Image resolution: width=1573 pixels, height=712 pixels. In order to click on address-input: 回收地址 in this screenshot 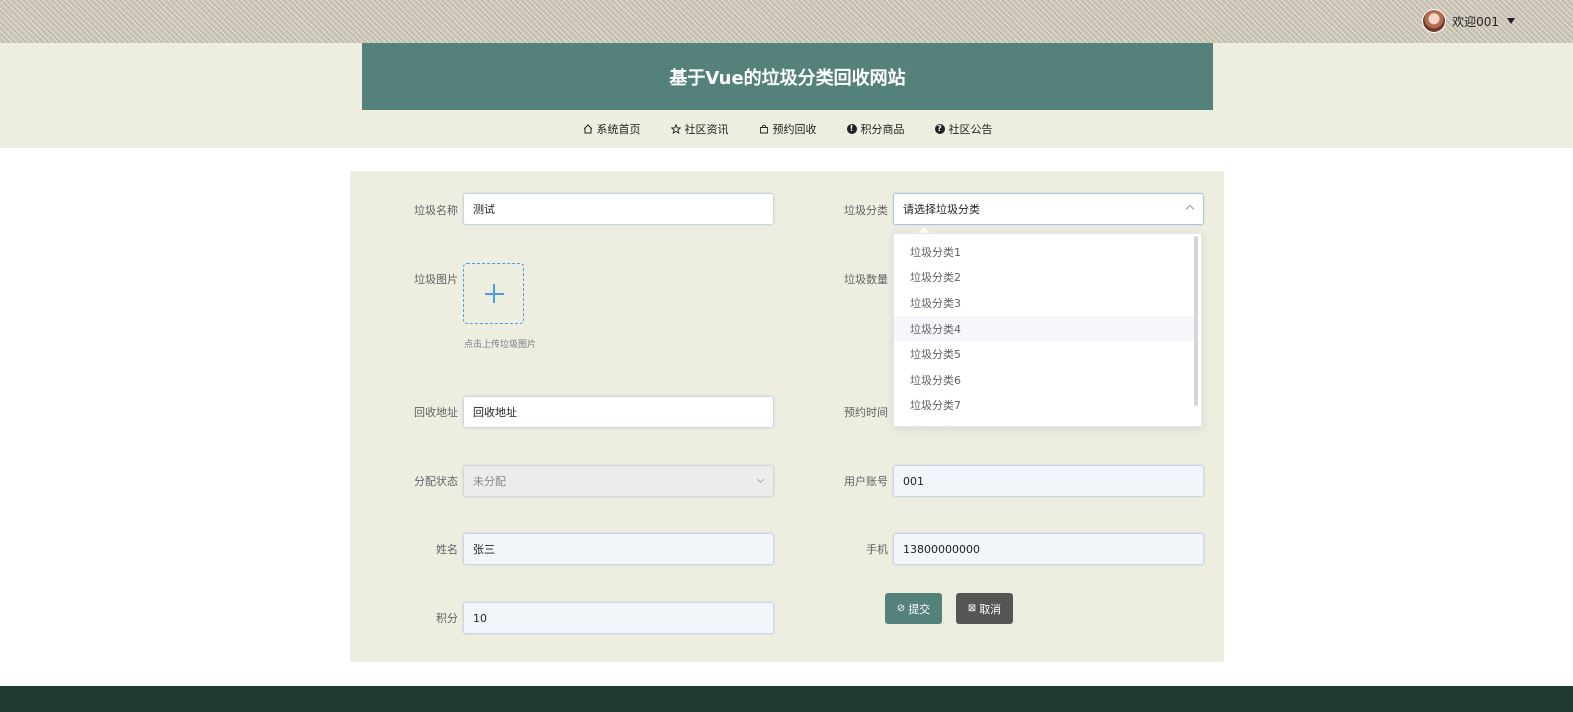, I will do `click(618, 412)`.